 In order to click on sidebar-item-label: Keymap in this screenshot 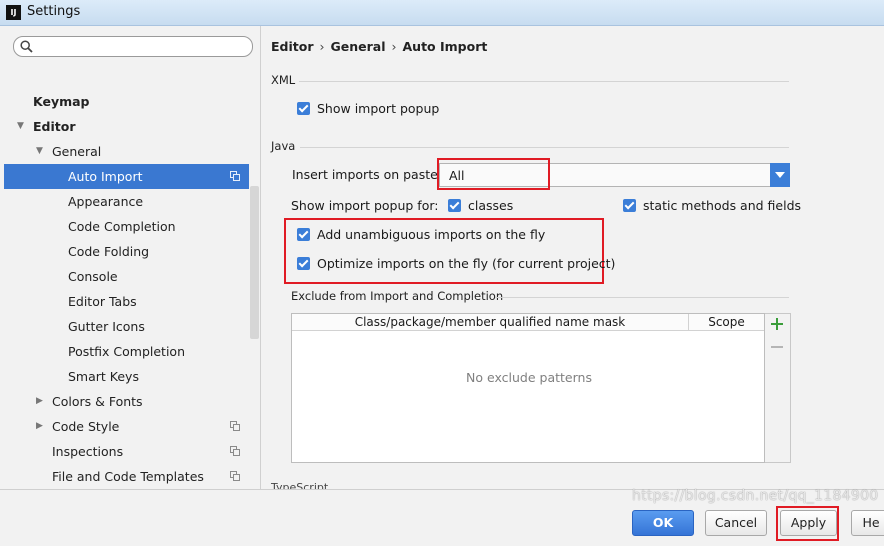, I will do `click(61, 101)`.